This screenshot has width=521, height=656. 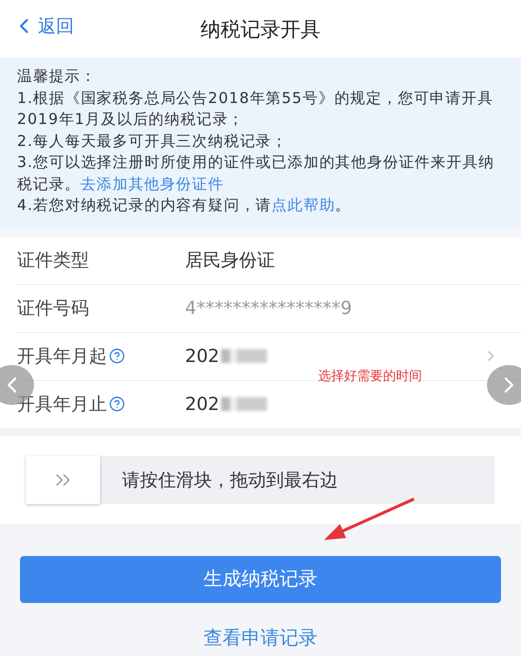 I want to click on records-link: 查看申请记录, so click(x=260, y=637).